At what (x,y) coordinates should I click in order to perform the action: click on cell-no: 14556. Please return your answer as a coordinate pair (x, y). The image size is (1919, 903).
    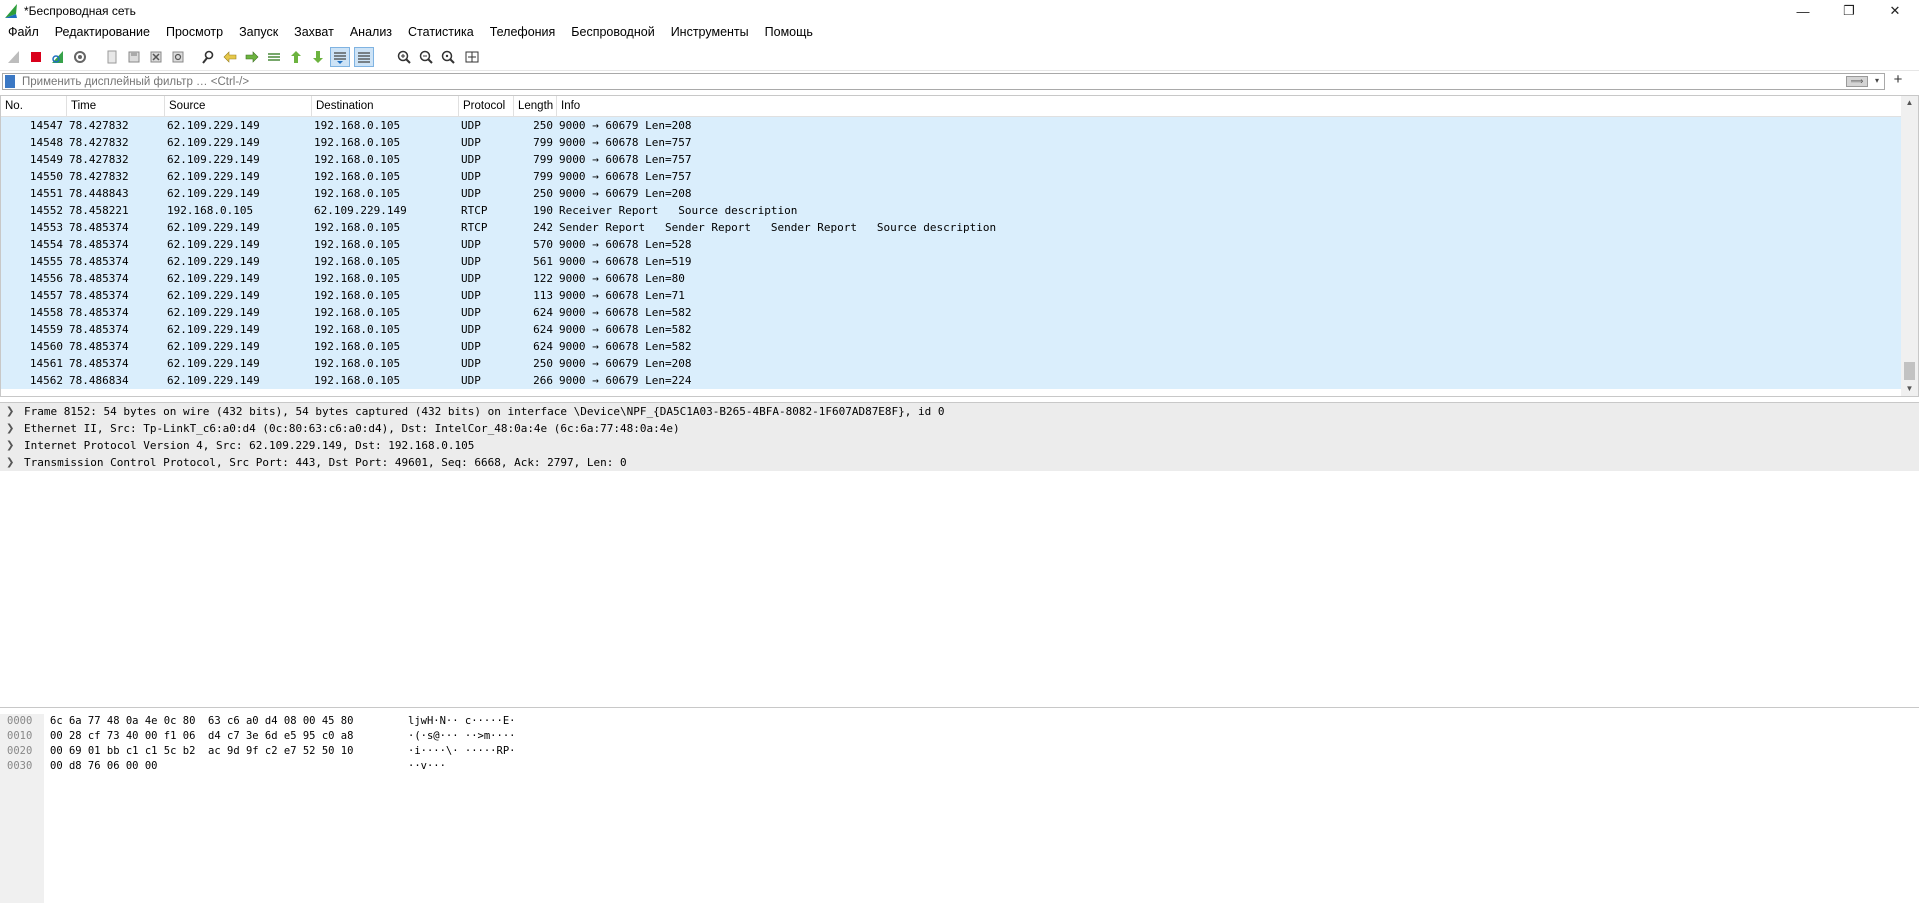
    Looking at the image, I should click on (46, 278).